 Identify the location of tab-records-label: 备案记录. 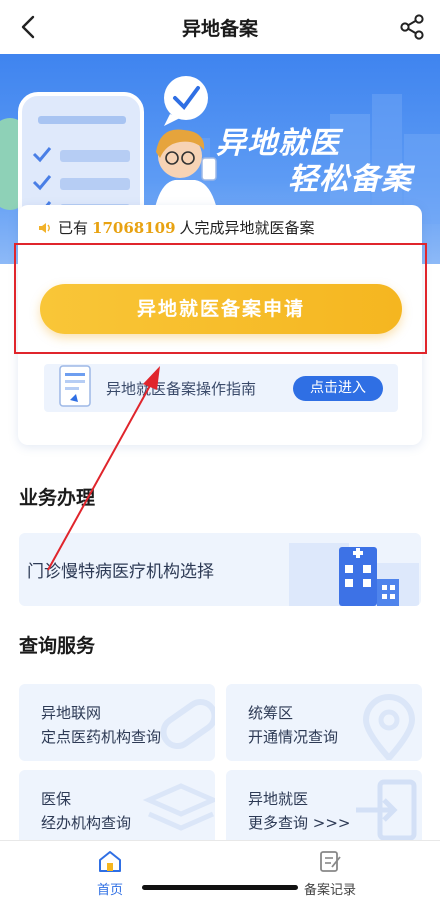
(329, 890).